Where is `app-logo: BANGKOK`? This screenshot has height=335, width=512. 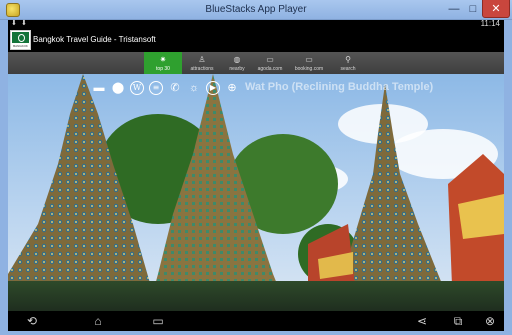 app-logo: BANGKOK is located at coordinates (20, 40).